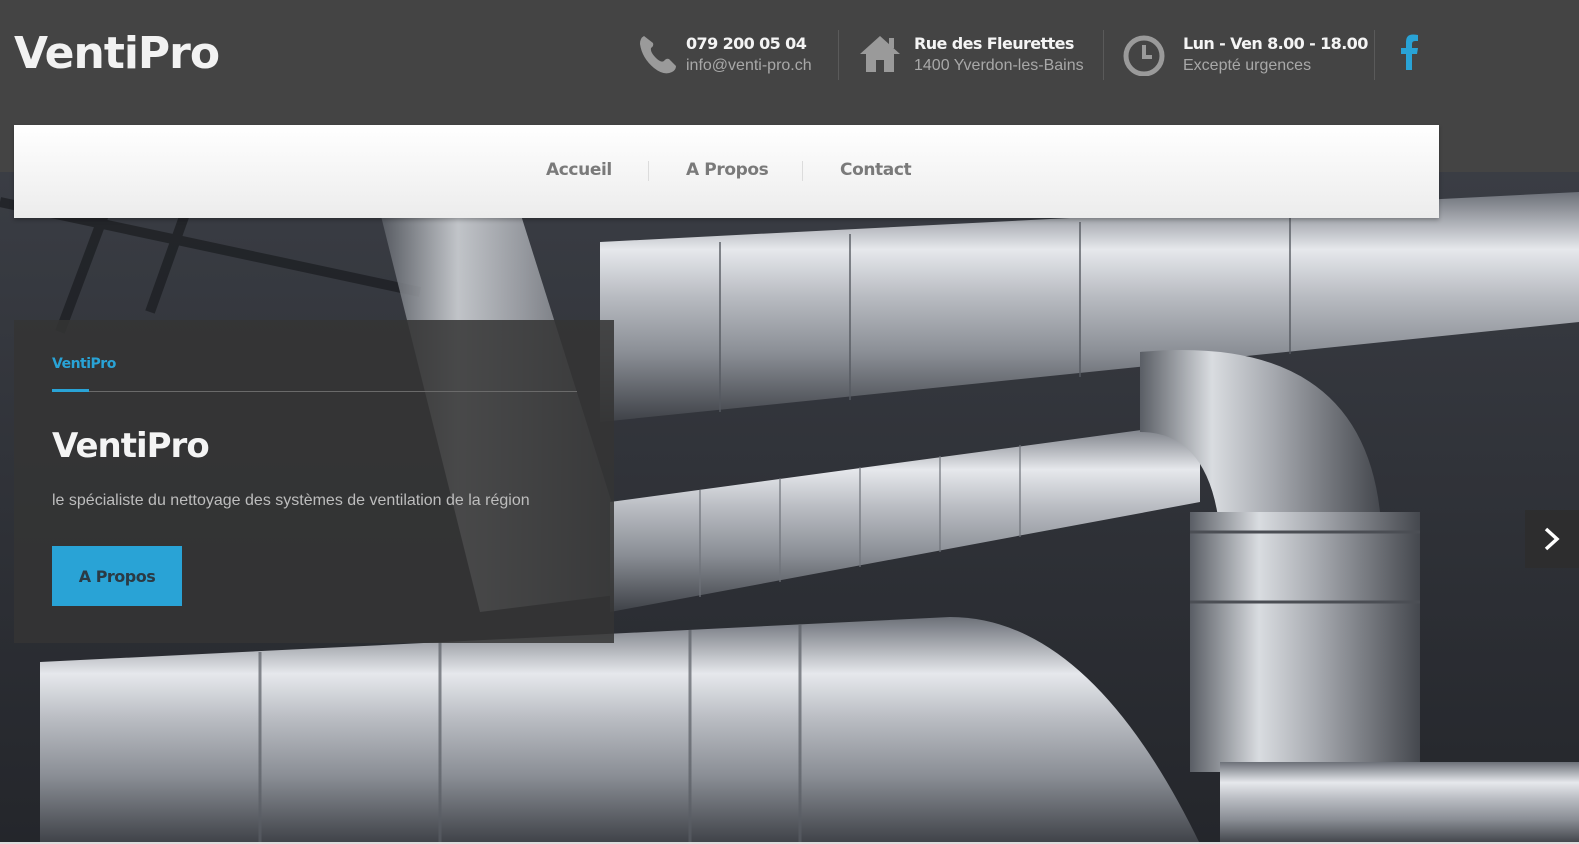 Image resolution: width=1579 pixels, height=844 pixels. I want to click on nav-item-a-propos: A Propos, so click(727, 170).